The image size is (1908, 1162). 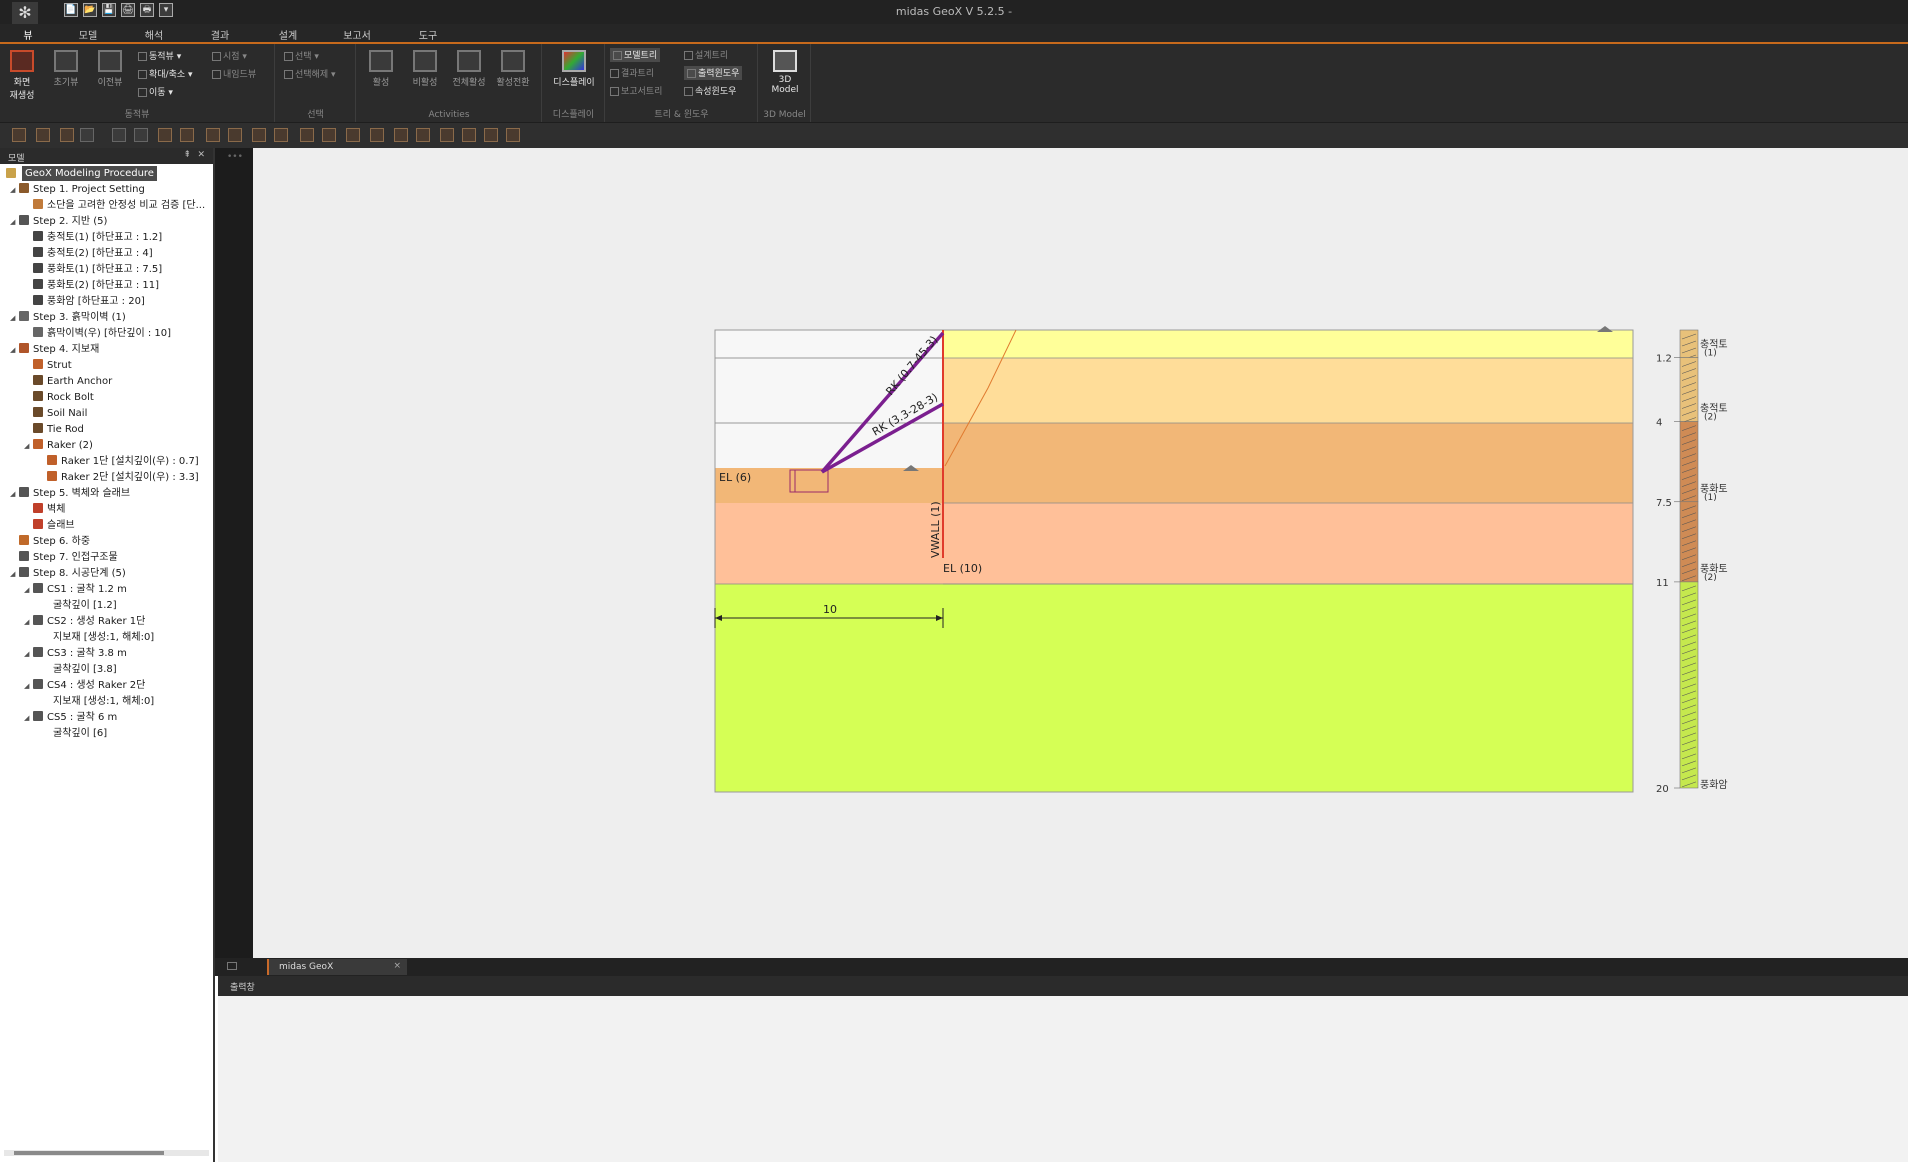 I want to click on tree-item: Strut, so click(x=48, y=365).